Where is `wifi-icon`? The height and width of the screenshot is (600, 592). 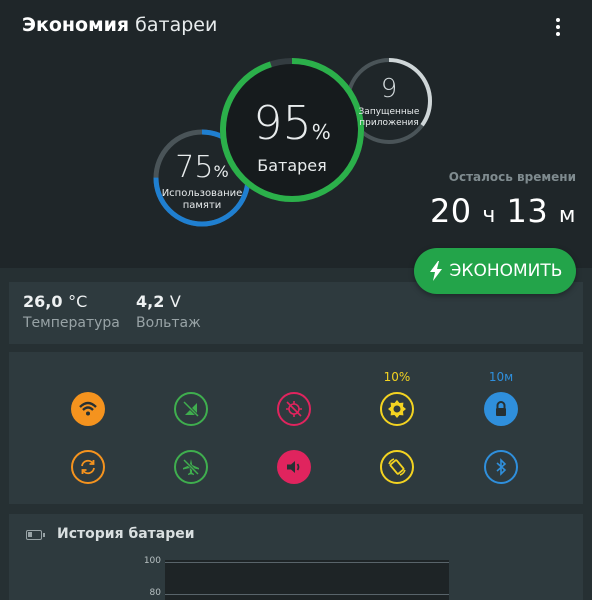 wifi-icon is located at coordinates (88, 408).